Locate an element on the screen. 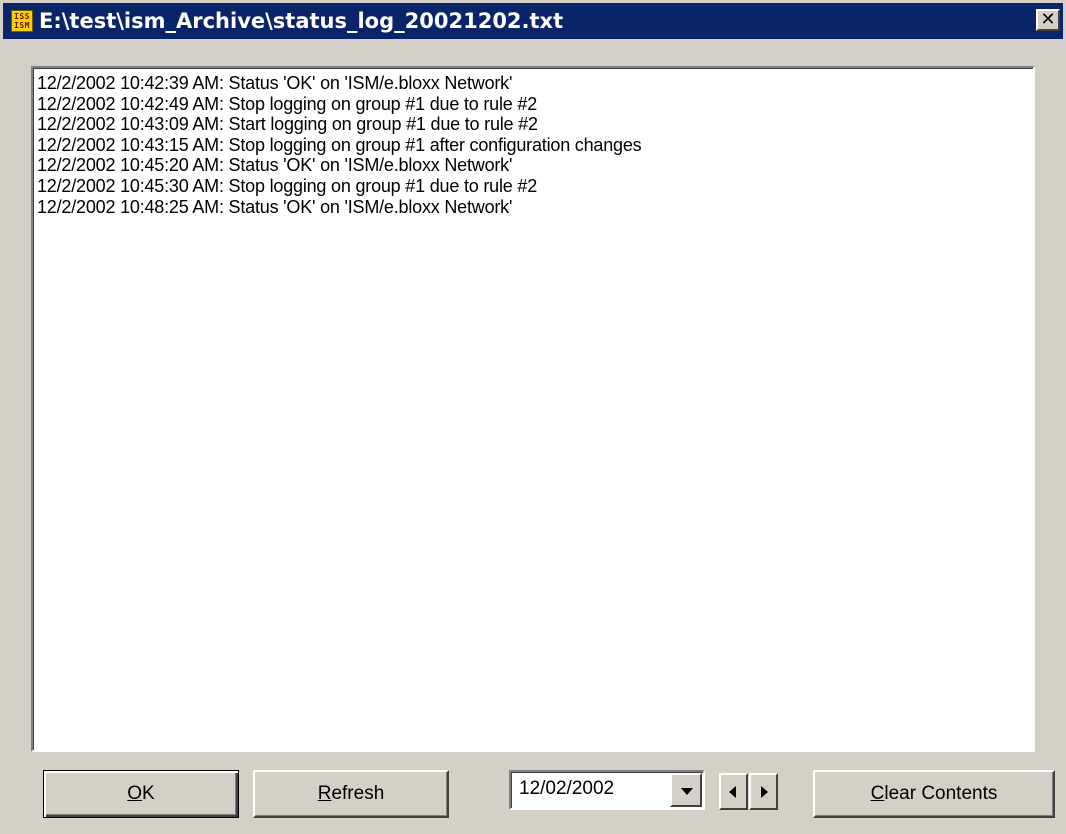 The image size is (1066, 834). refresh-button-mnemonic: R is located at coordinates (324, 793).